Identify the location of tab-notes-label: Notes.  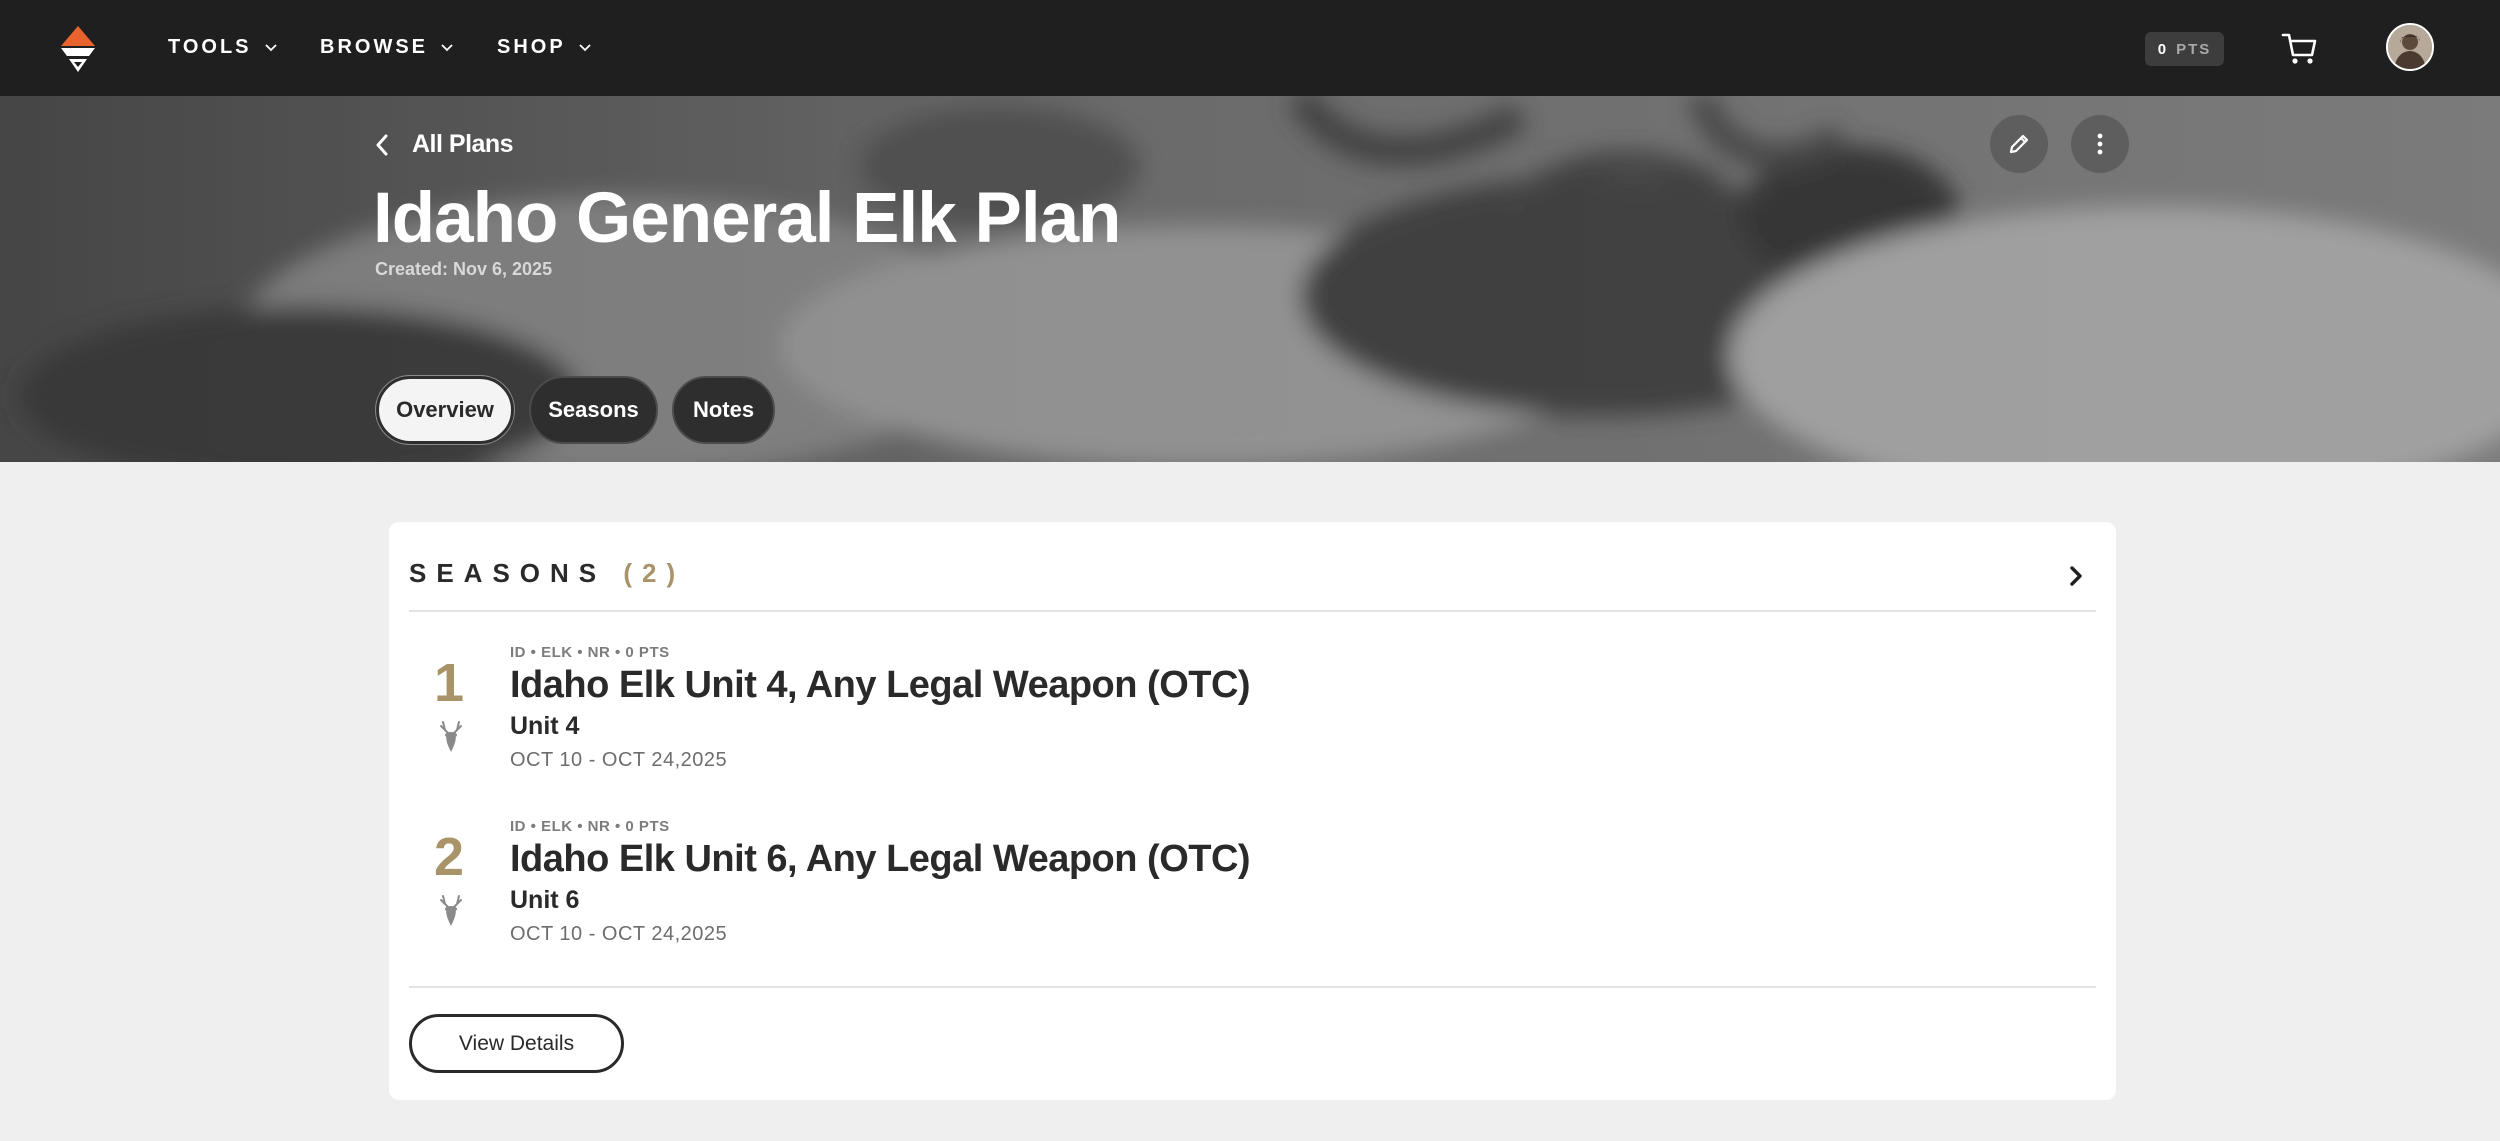
(723, 409).